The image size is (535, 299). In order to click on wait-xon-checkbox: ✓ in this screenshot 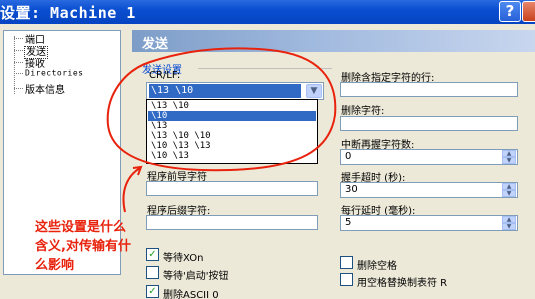, I will do `click(152, 254)`.